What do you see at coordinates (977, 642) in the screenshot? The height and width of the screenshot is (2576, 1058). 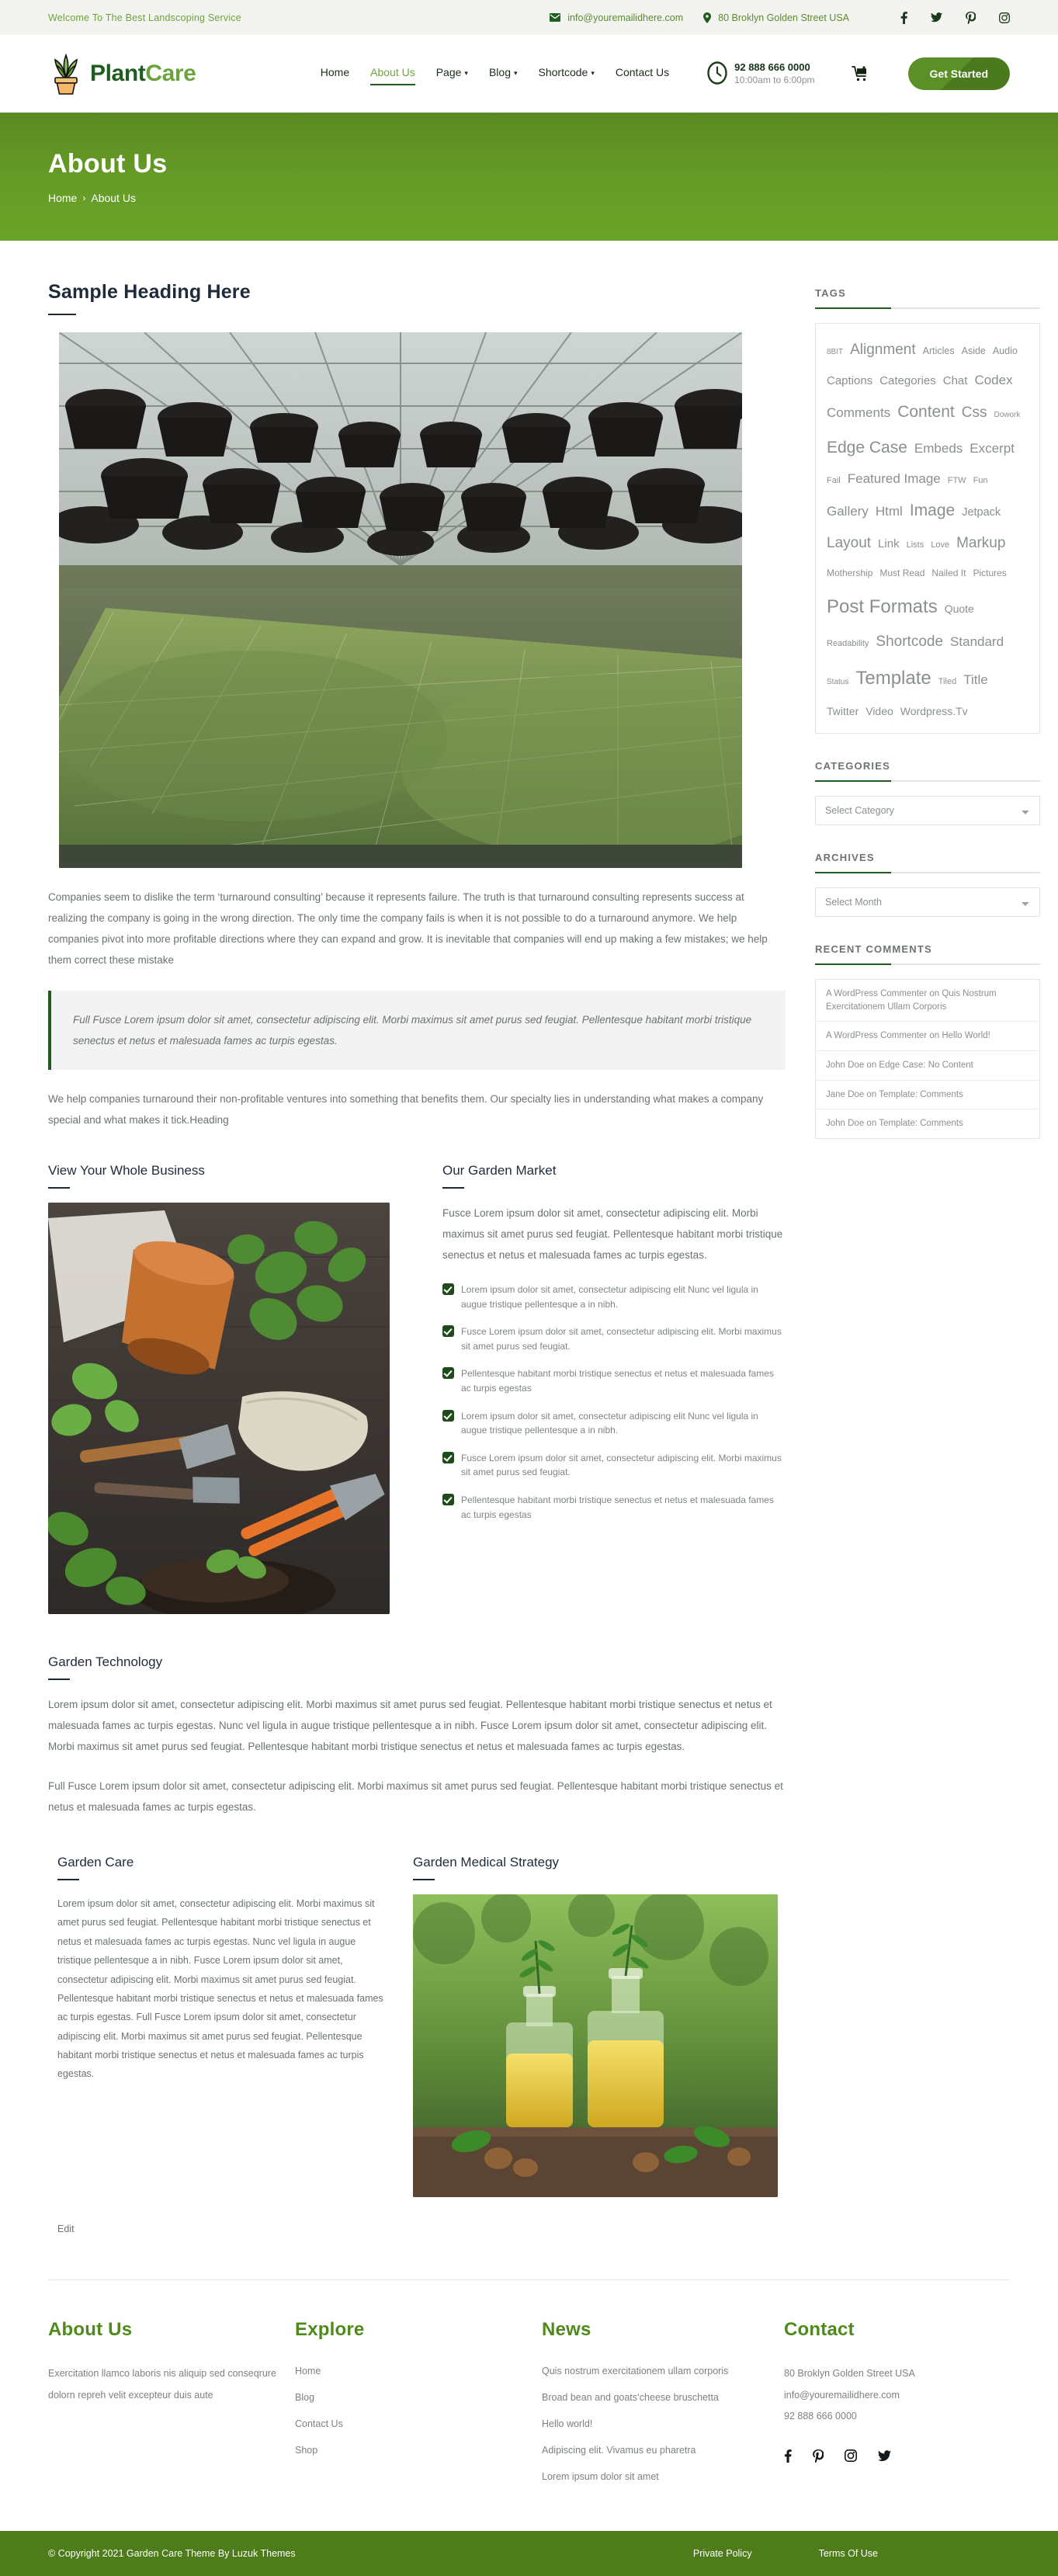 I see `tag-link: Standard` at bounding box center [977, 642].